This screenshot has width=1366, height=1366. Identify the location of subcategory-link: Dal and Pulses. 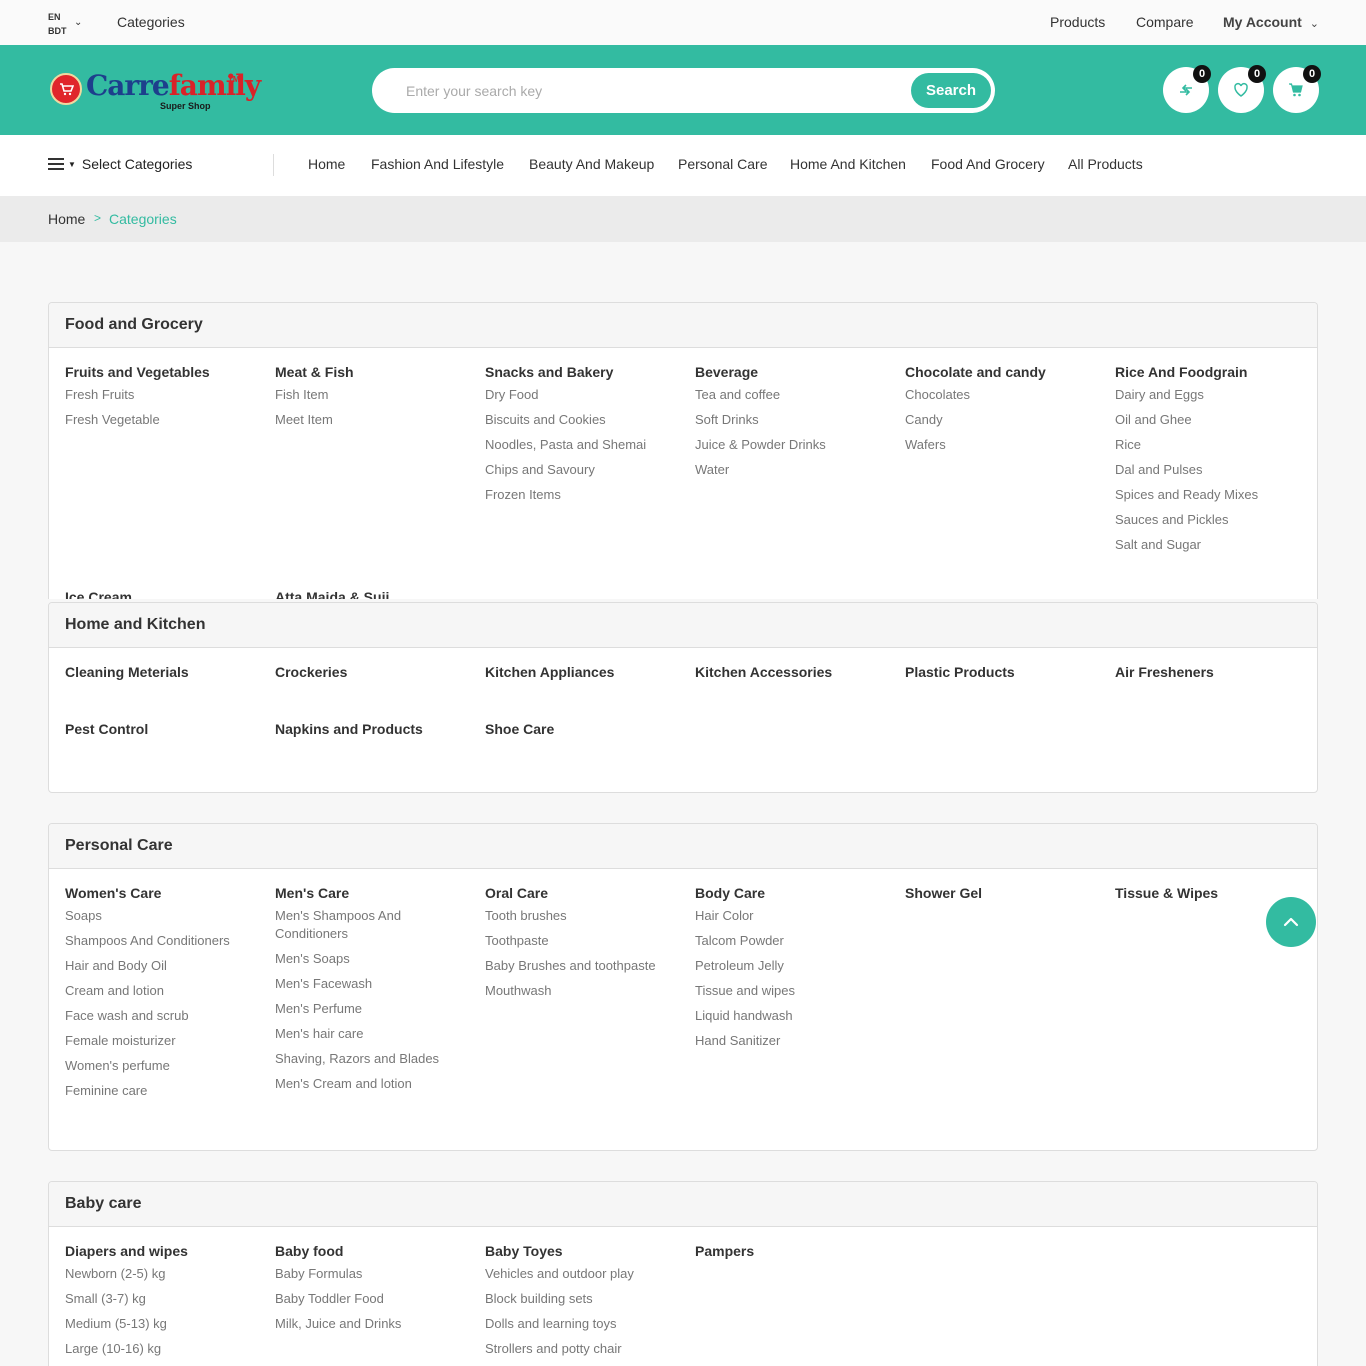
(1215, 470).